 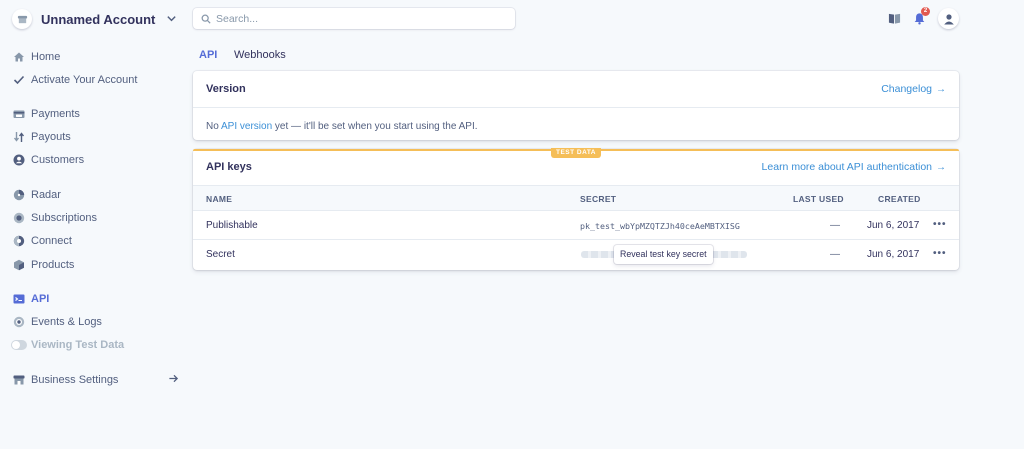 I want to click on test-data-badge: TEST DATA, so click(x=576, y=153).